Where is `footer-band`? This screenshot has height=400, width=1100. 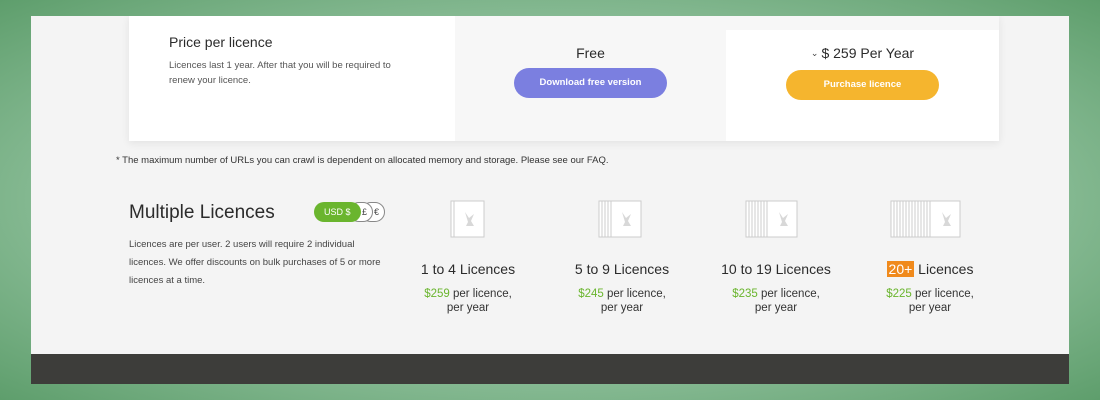 footer-band is located at coordinates (550, 369).